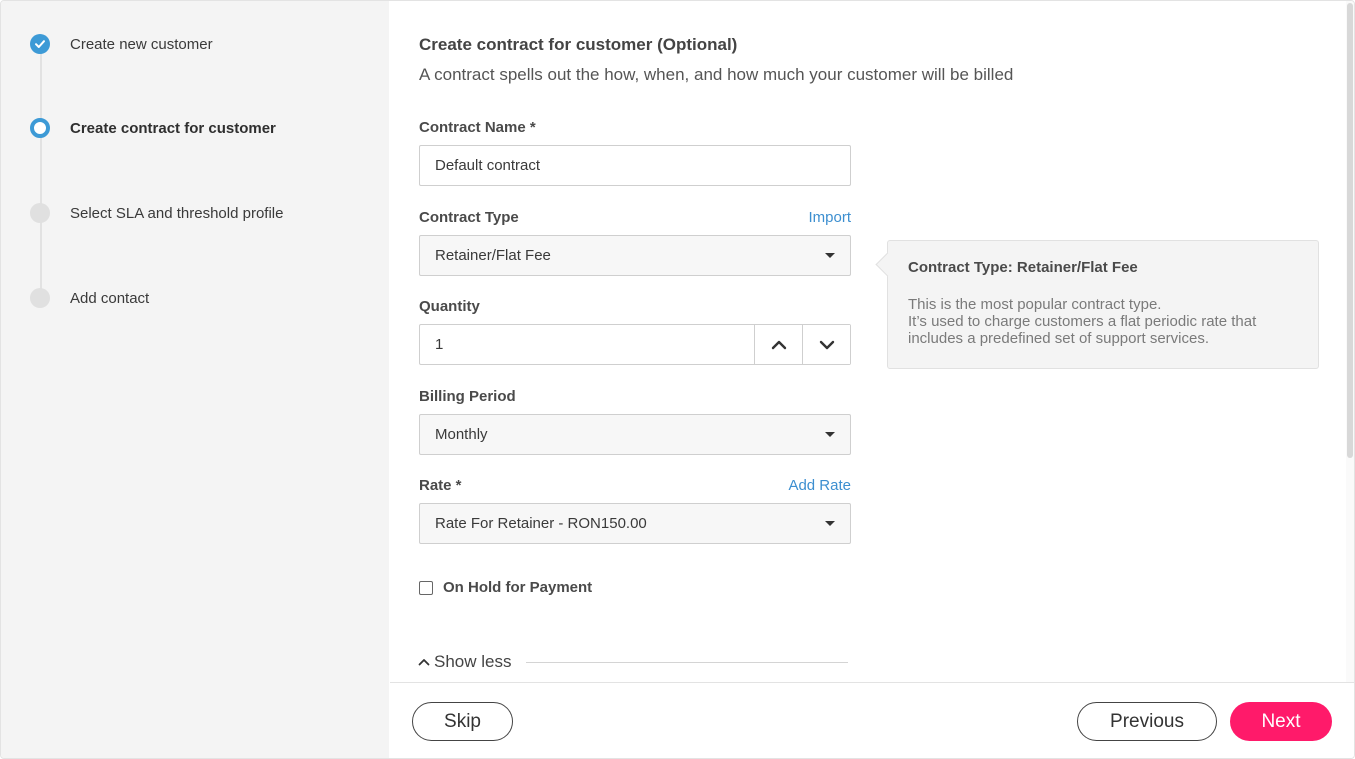 Image resolution: width=1355 pixels, height=759 pixels. I want to click on show-less-label: Show less, so click(473, 661).